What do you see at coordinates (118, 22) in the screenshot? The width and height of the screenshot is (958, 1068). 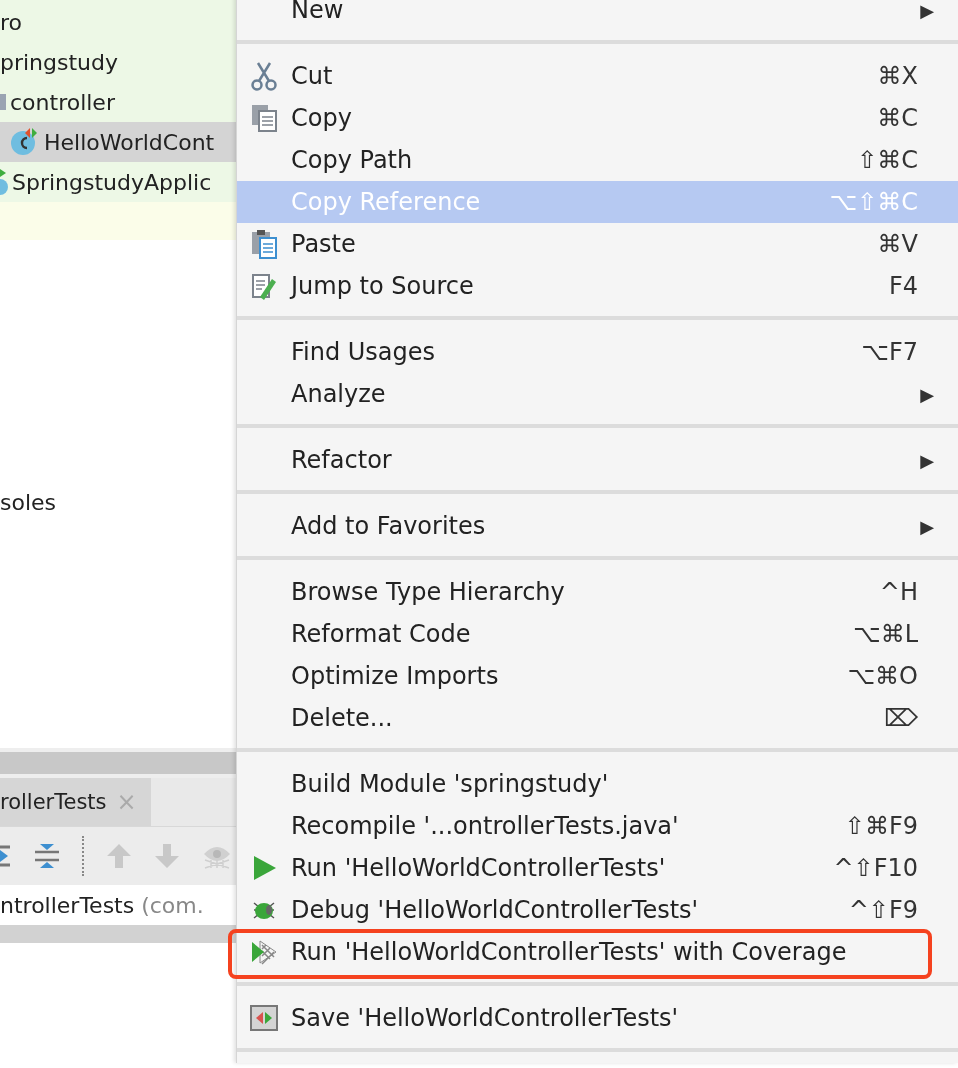 I see `tree-item: ro` at bounding box center [118, 22].